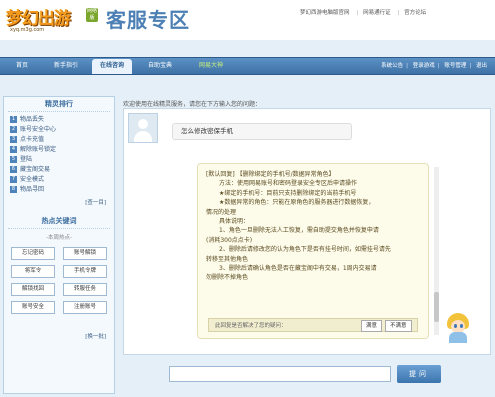 The height and width of the screenshot is (397, 495). I want to click on keyword-title: 热点关键词, so click(59, 221).